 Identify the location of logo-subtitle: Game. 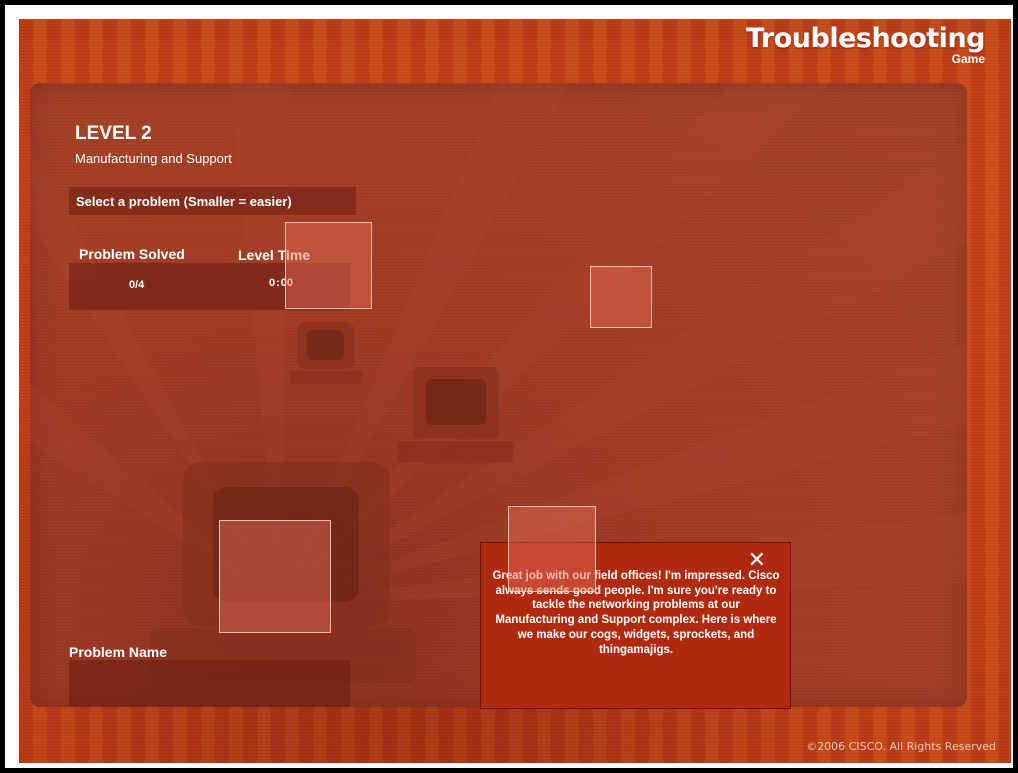
(968, 59).